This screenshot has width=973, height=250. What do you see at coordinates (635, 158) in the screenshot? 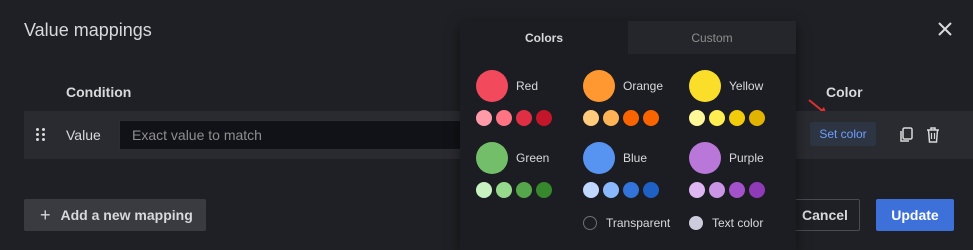
I see `color-group-label: Blue` at bounding box center [635, 158].